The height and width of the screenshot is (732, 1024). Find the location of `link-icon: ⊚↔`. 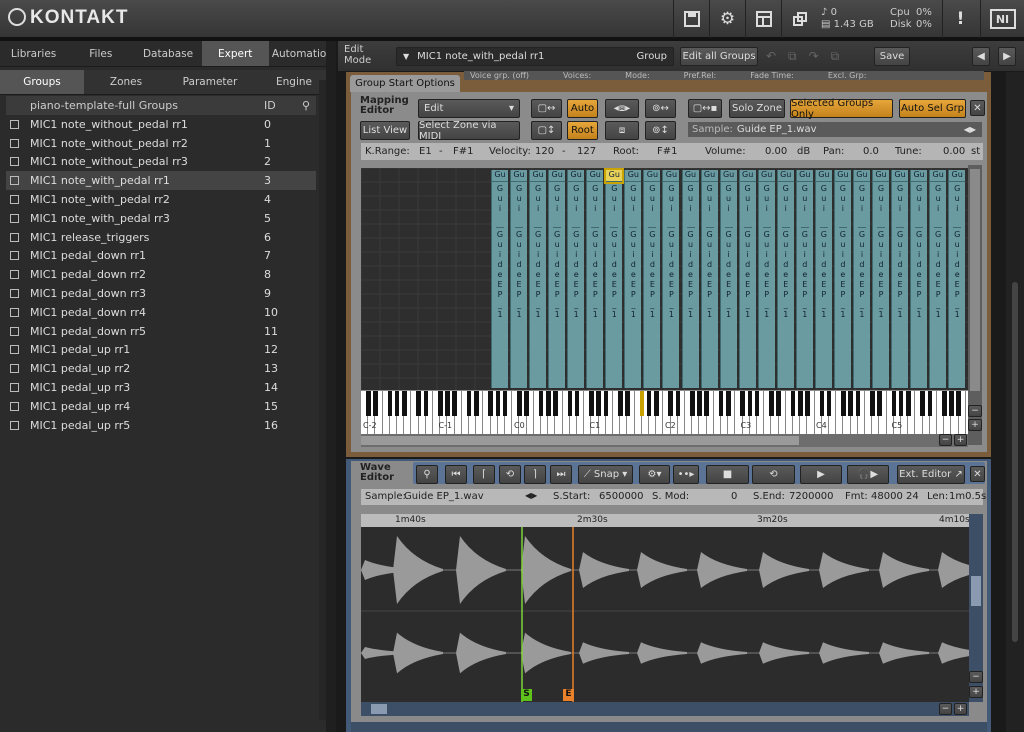

link-icon: ⊚↔ is located at coordinates (660, 108).